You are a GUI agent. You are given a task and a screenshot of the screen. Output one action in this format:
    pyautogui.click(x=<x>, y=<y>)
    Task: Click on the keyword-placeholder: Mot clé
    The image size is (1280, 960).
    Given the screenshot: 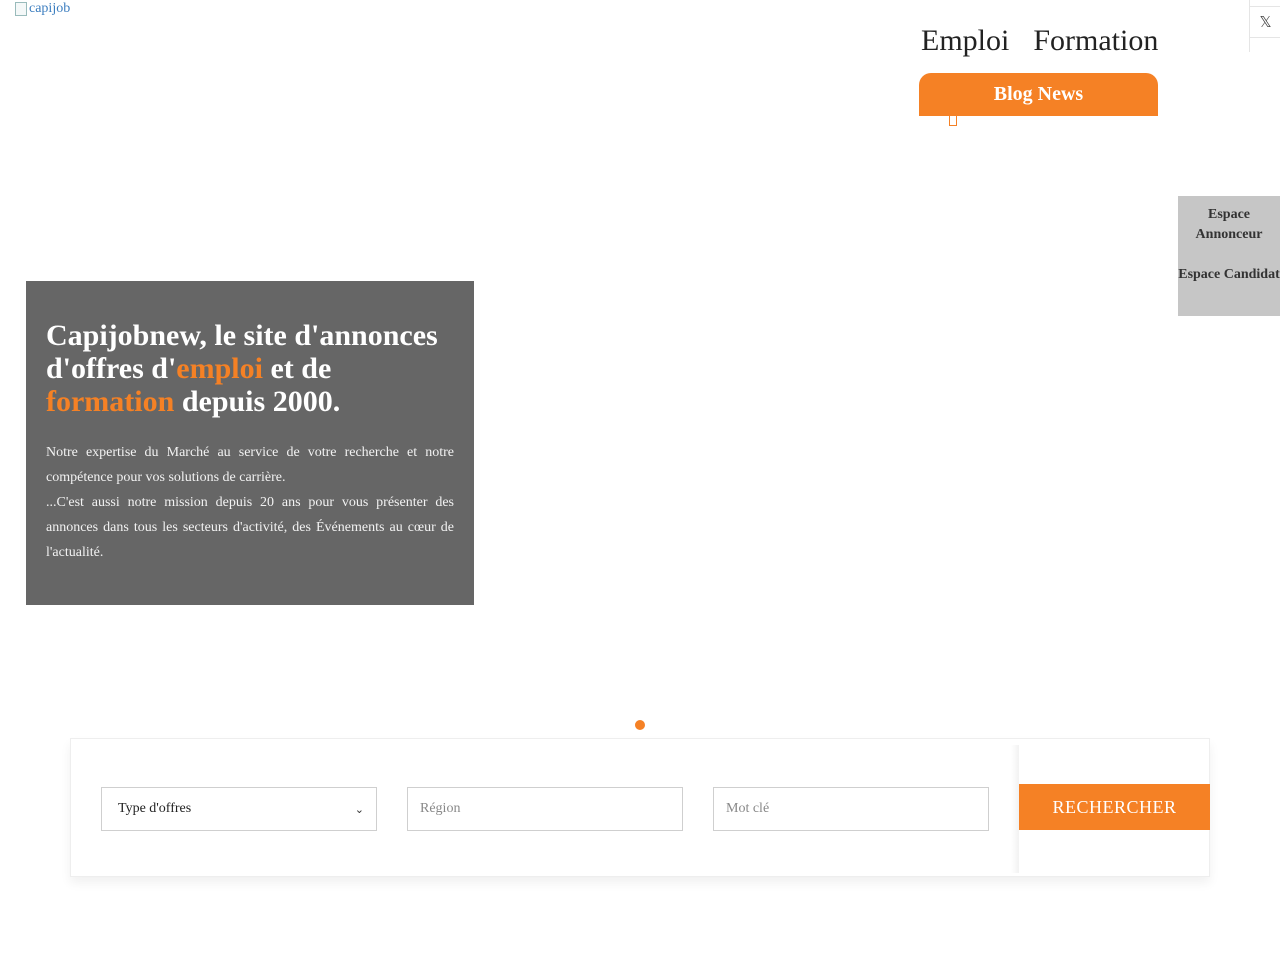 What is the action you would take?
    pyautogui.click(x=748, y=808)
    